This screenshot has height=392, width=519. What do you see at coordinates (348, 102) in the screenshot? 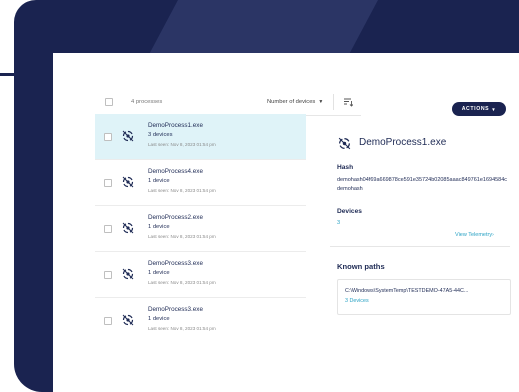
I see `sort-icon` at bounding box center [348, 102].